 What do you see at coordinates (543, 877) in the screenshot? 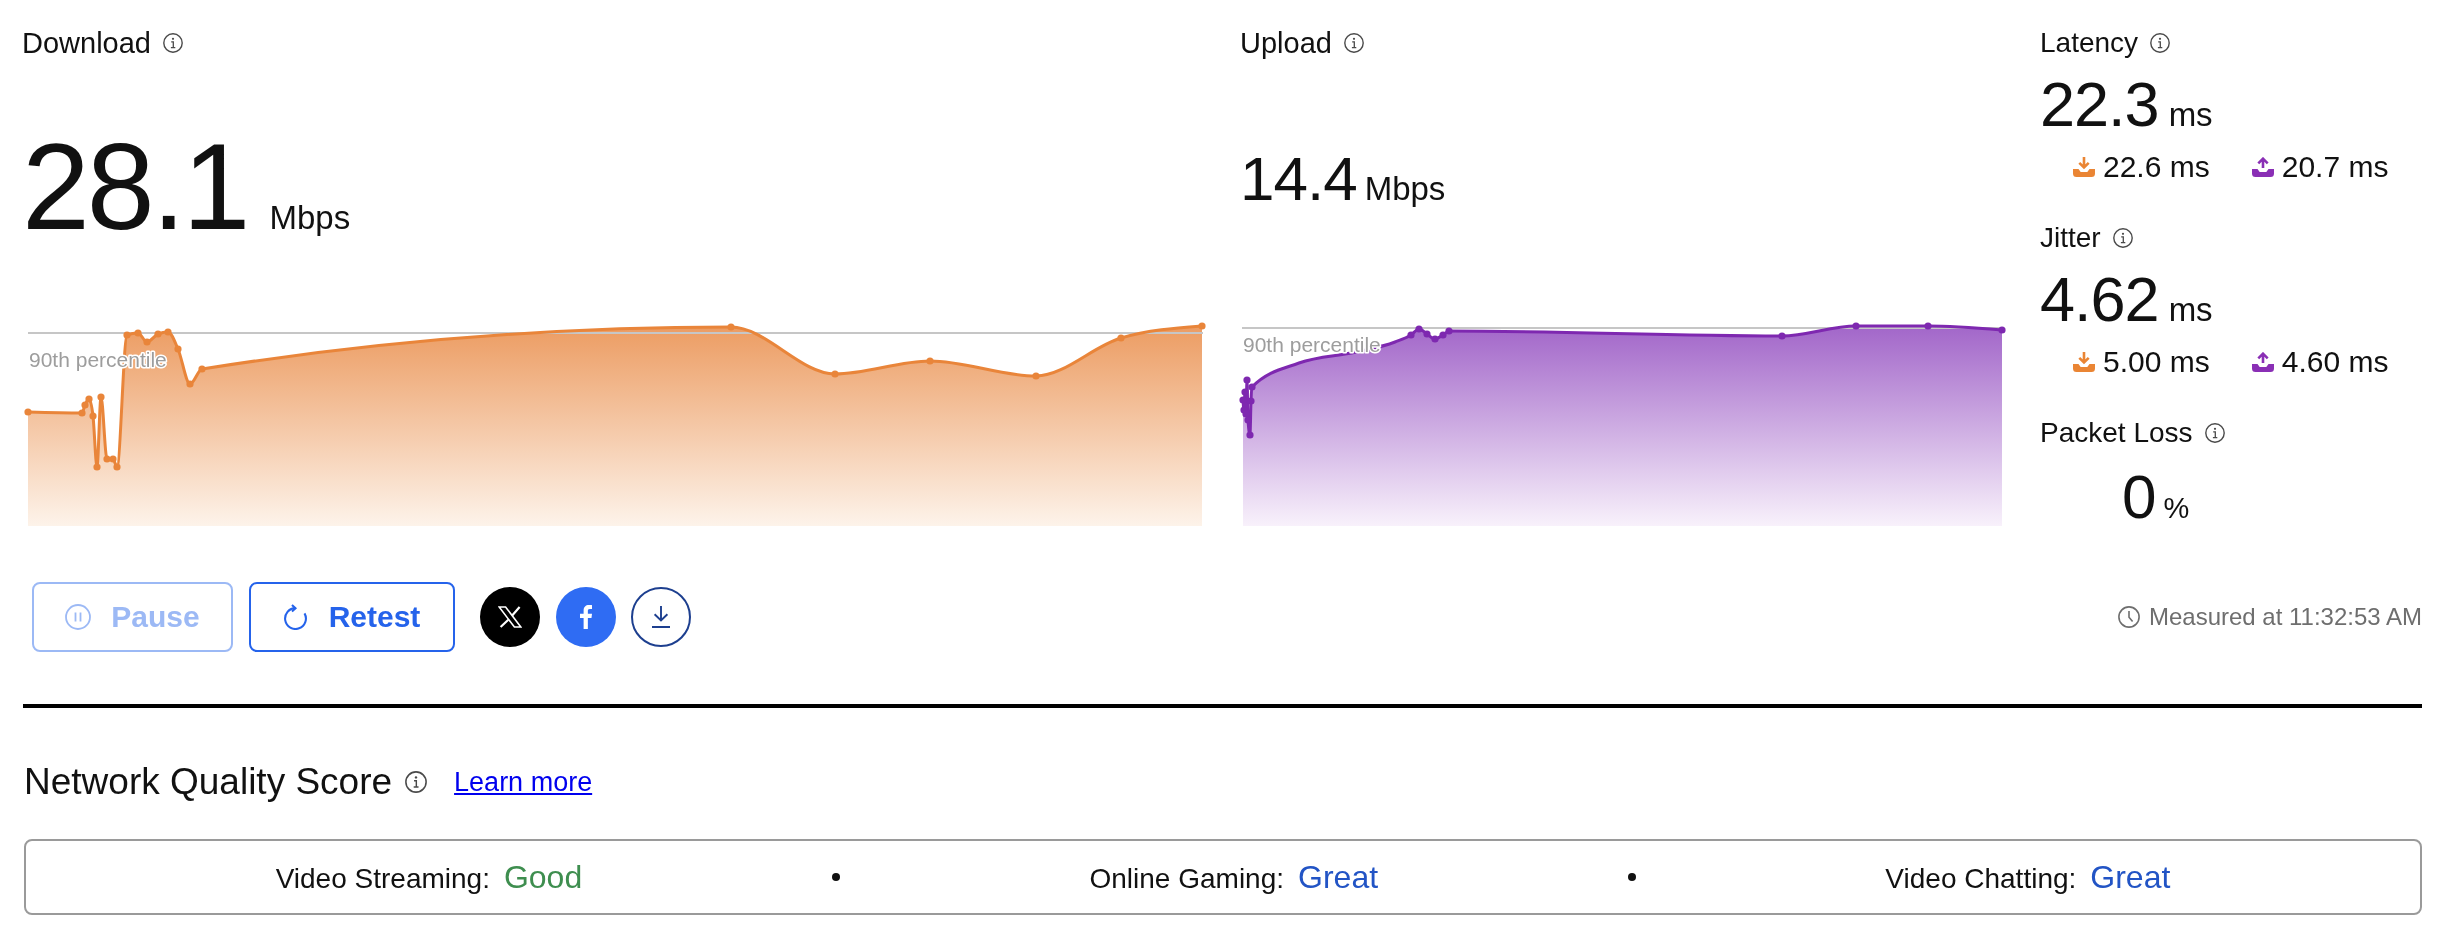
I see `score-rating: Good` at bounding box center [543, 877].